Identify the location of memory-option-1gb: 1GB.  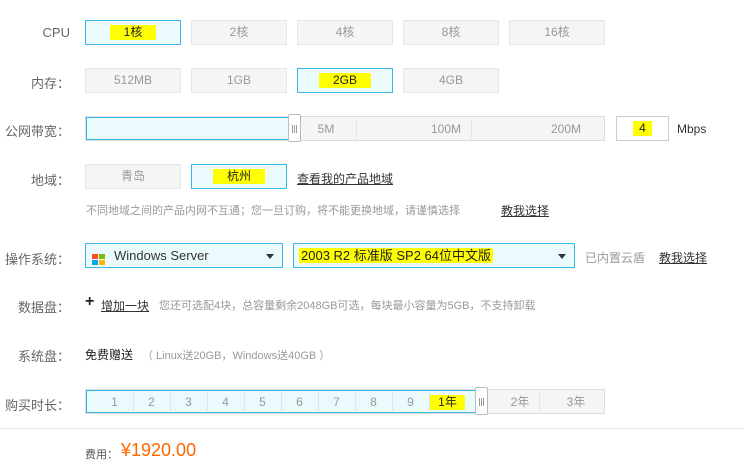
(239, 80).